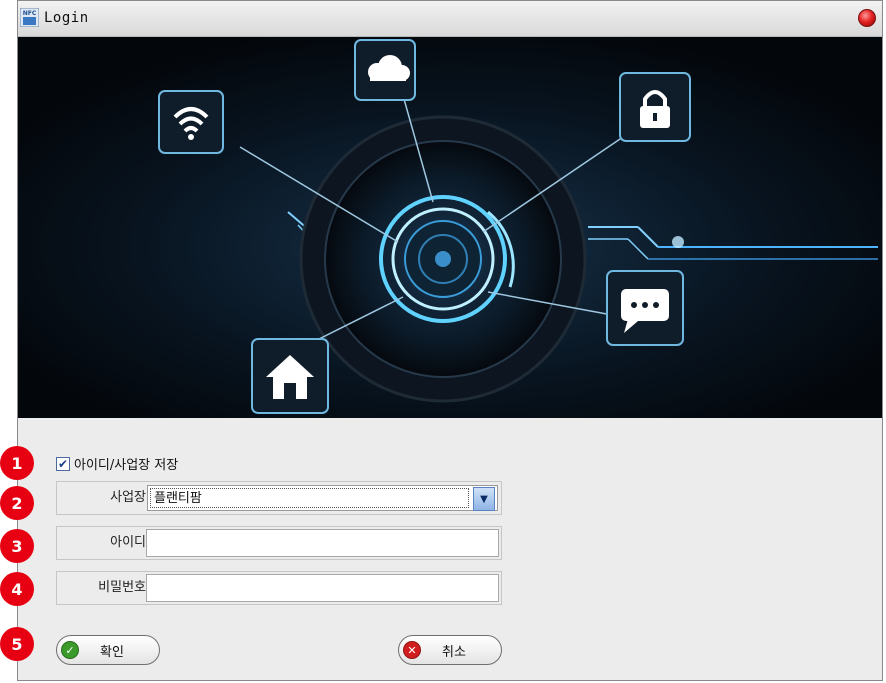 The height and width of the screenshot is (683, 886). Describe the element at coordinates (412, 650) in the screenshot. I see `x-icon: ✕` at that location.